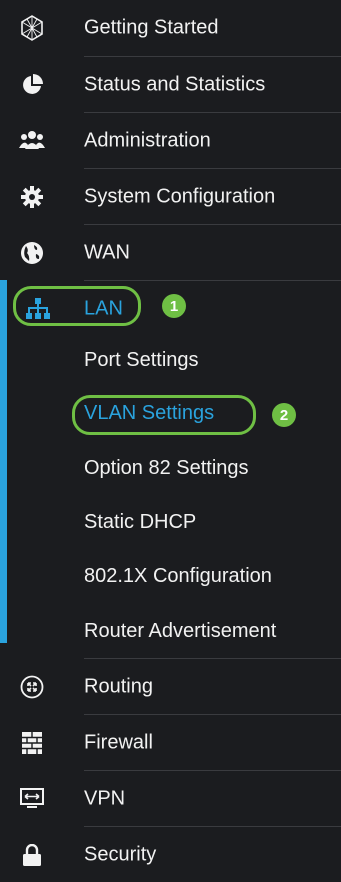 Image resolution: width=341 pixels, height=882 pixels. What do you see at coordinates (107, 252) in the screenshot?
I see `menu-label: WAN` at bounding box center [107, 252].